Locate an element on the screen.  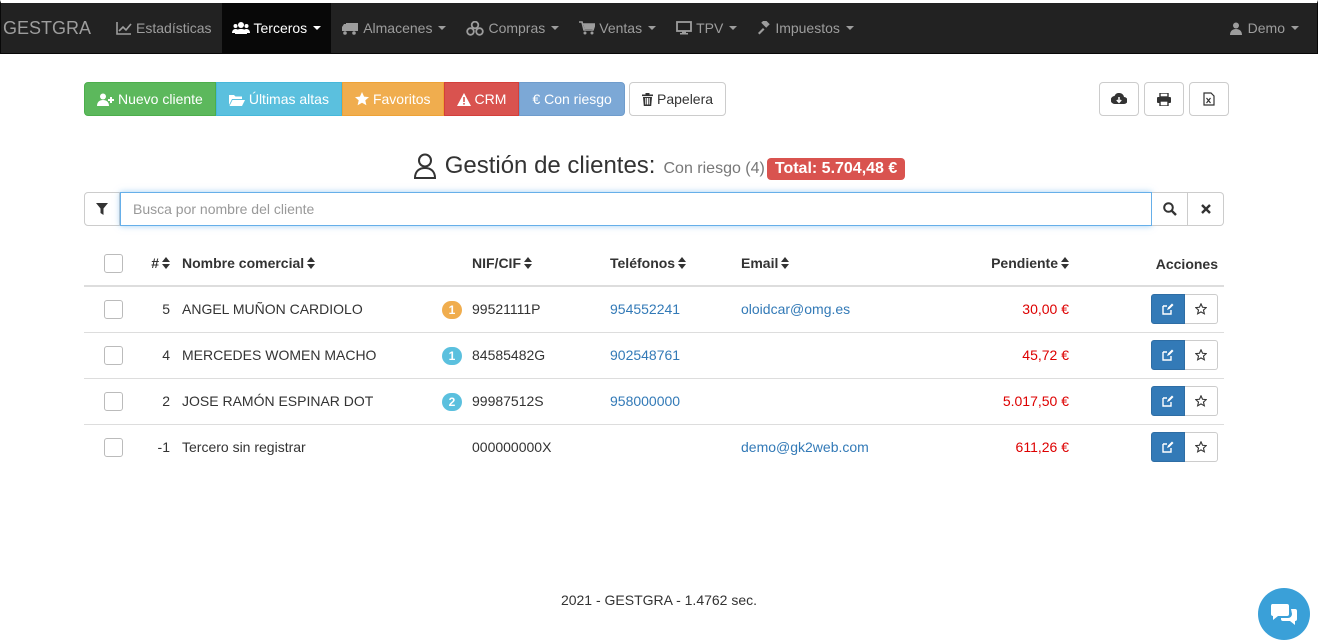
clear-search-button is located at coordinates (1206, 209).